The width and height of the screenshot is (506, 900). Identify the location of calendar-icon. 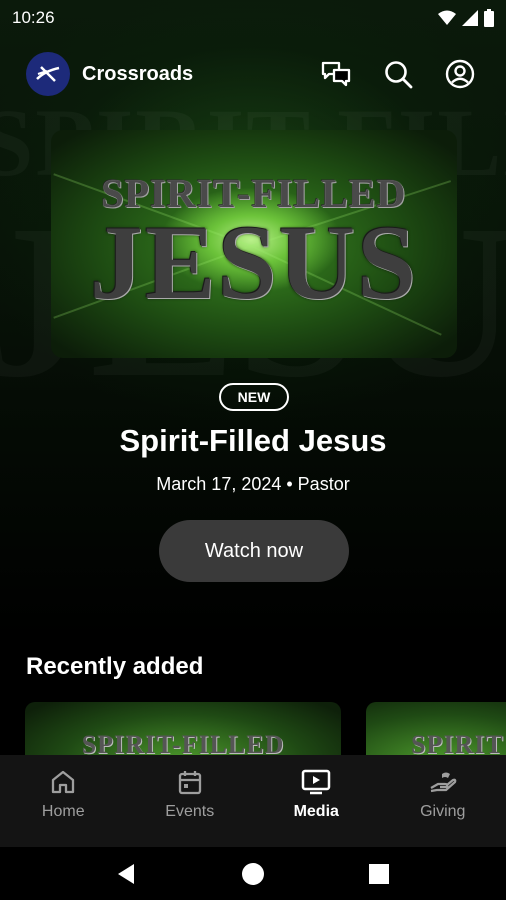
(190, 782).